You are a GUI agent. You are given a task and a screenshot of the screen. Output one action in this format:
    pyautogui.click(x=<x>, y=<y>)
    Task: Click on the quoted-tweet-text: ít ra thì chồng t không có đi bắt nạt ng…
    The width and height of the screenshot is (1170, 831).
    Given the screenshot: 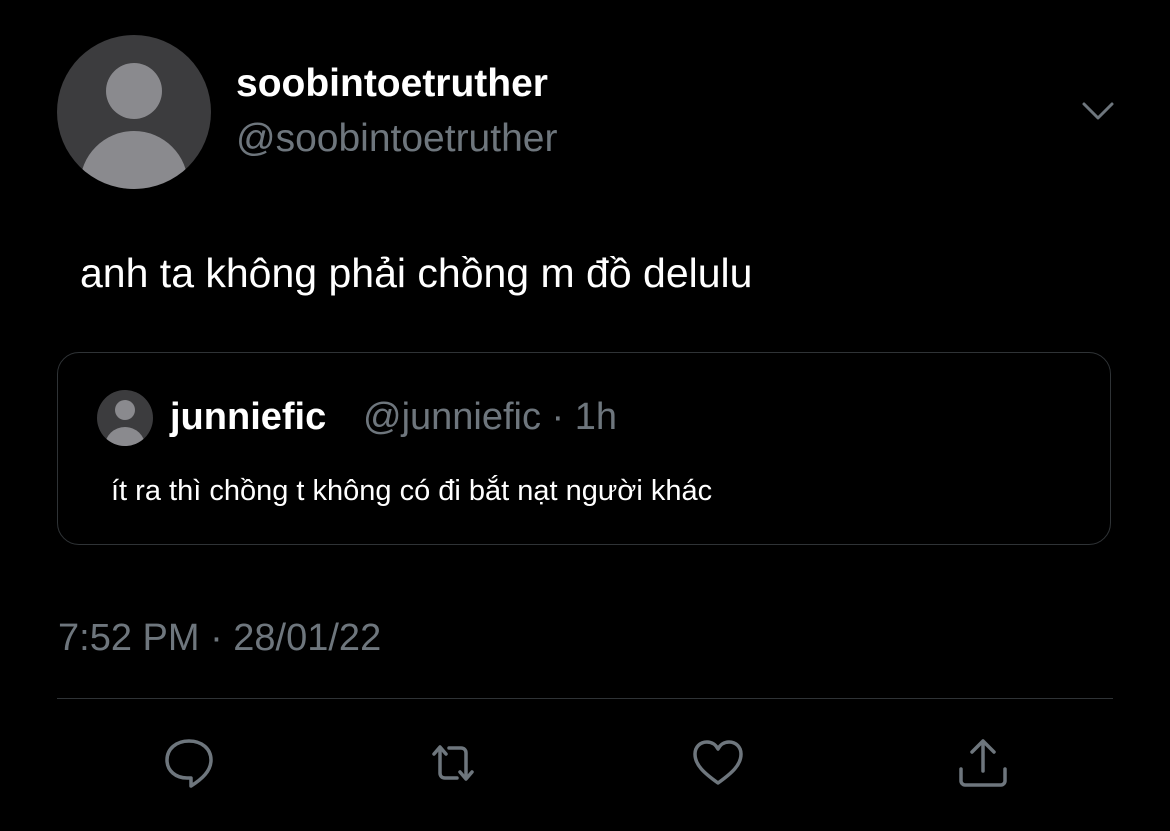 What is the action you would take?
    pyautogui.click(x=412, y=491)
    